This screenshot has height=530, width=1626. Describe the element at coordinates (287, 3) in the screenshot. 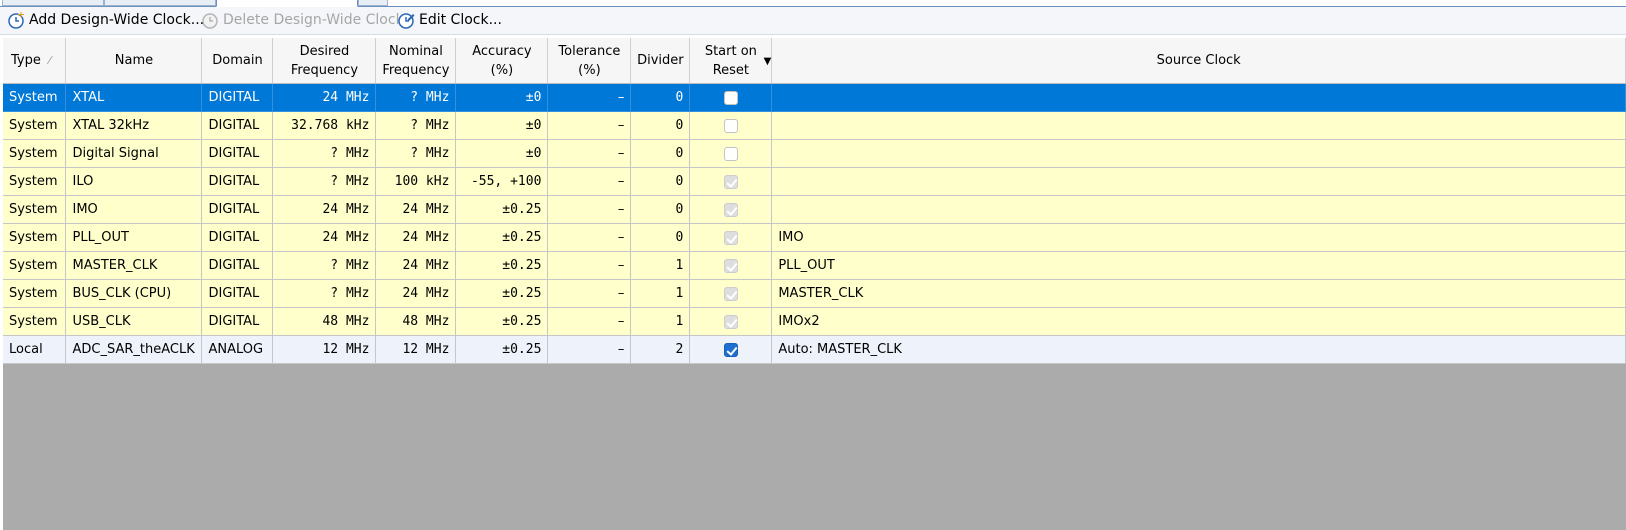

I see `tab-clocks` at that location.